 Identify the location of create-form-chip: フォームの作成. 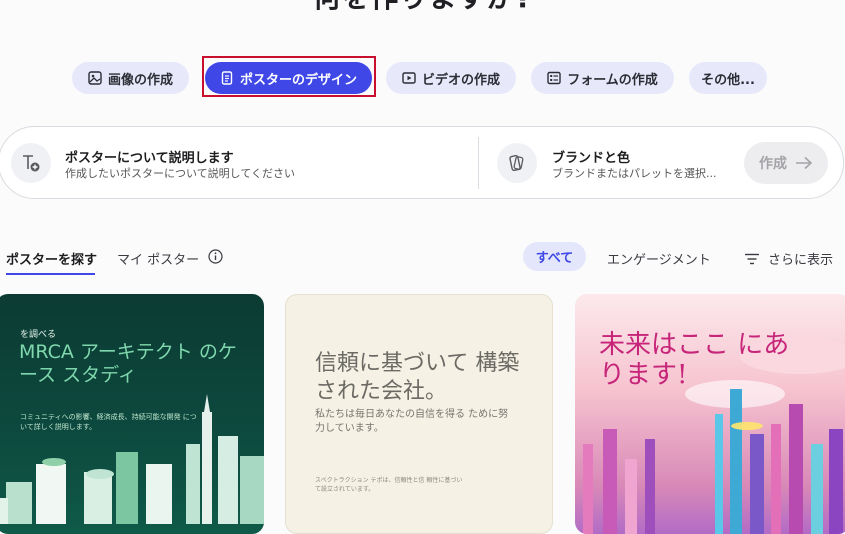
(602, 78).